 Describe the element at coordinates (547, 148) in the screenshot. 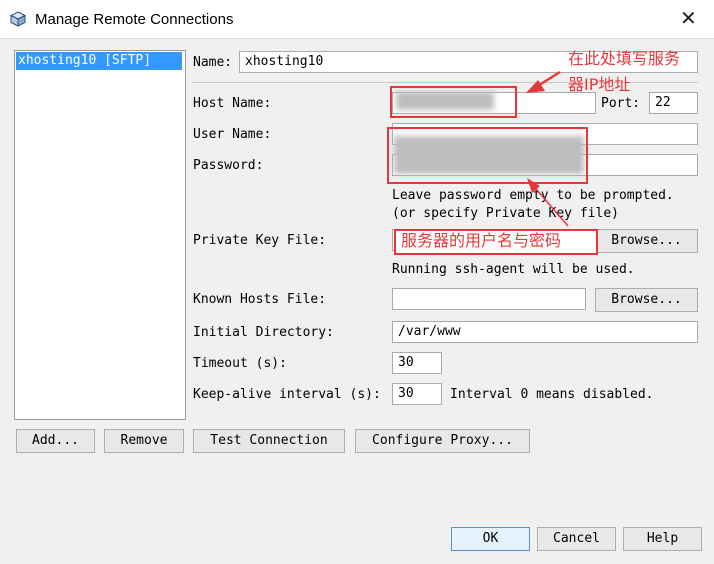

I see `annotation-arrows` at that location.